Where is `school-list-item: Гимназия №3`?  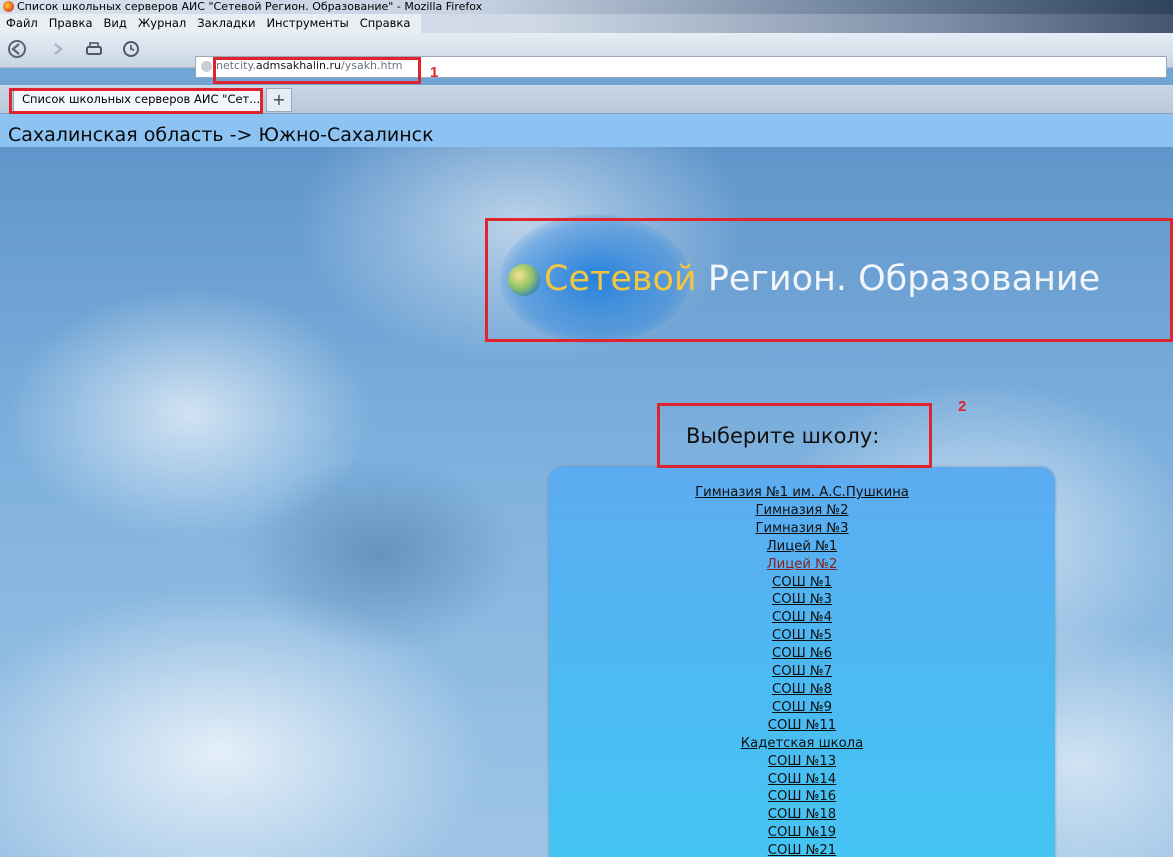 school-list-item: Гимназия №3 is located at coordinates (802, 529).